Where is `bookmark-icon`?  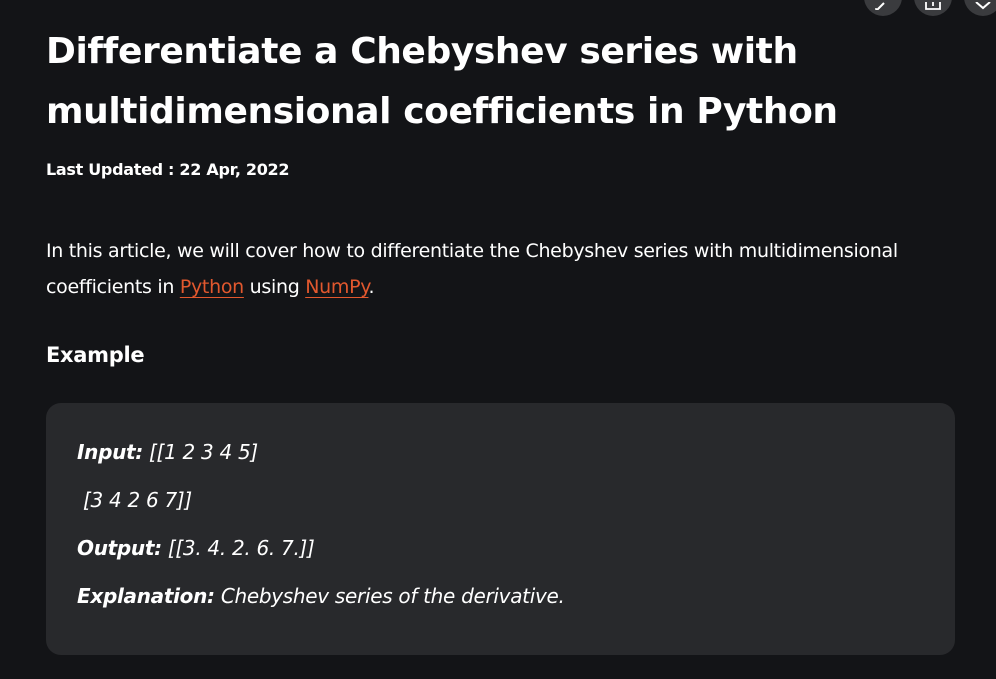
bookmark-icon is located at coordinates (983, 6).